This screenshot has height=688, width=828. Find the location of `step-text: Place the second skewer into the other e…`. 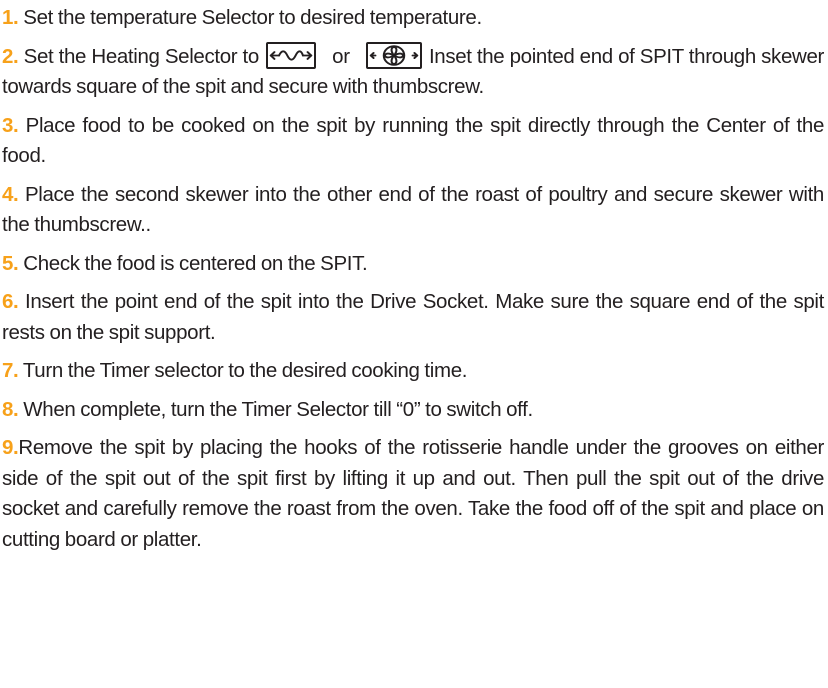

step-text: Place the second skewer into the other e… is located at coordinates (413, 209).